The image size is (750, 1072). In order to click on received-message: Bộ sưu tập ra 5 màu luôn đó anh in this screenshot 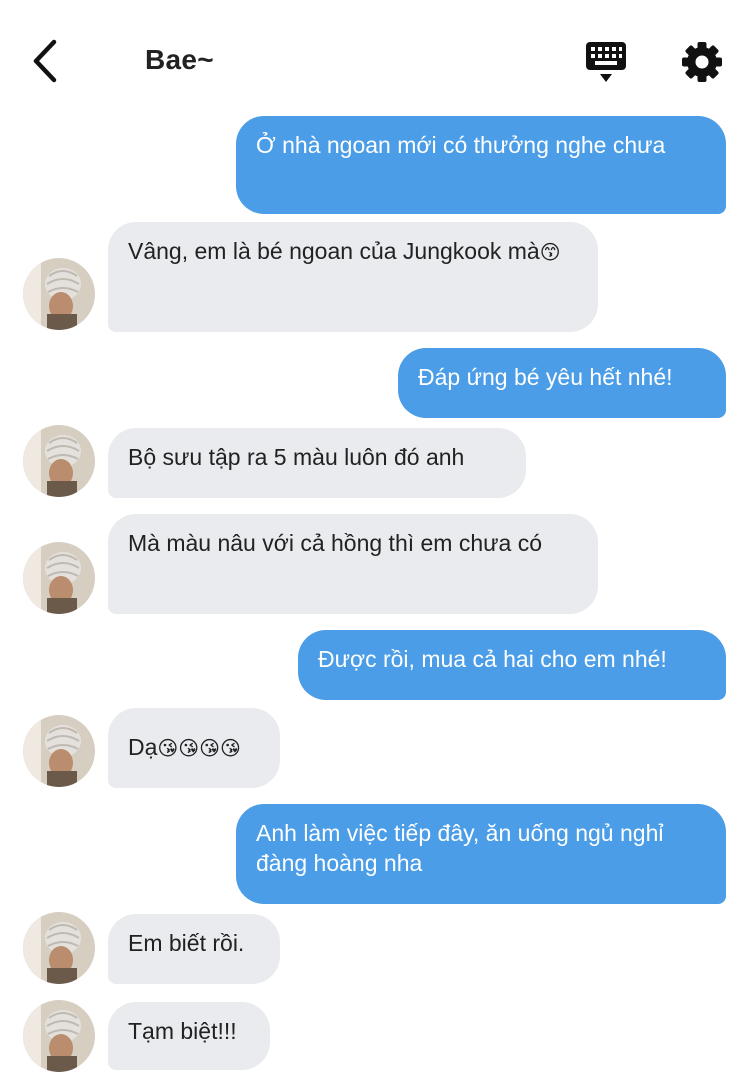, I will do `click(317, 463)`.